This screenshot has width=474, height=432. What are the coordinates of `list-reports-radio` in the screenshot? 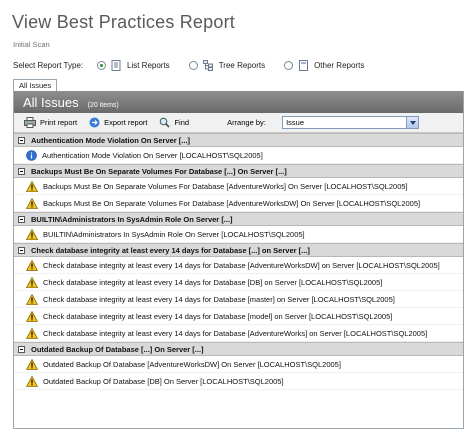 It's located at (101, 65).